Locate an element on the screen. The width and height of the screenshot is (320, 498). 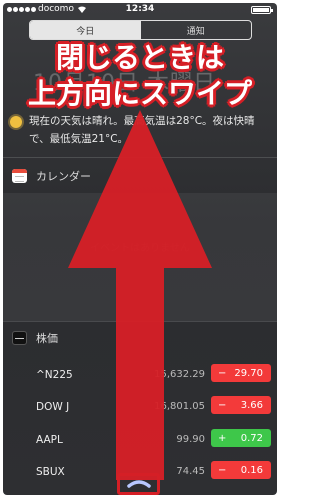
instruction-line-2: 上方向にスワイプ is located at coordinates (139, 93).